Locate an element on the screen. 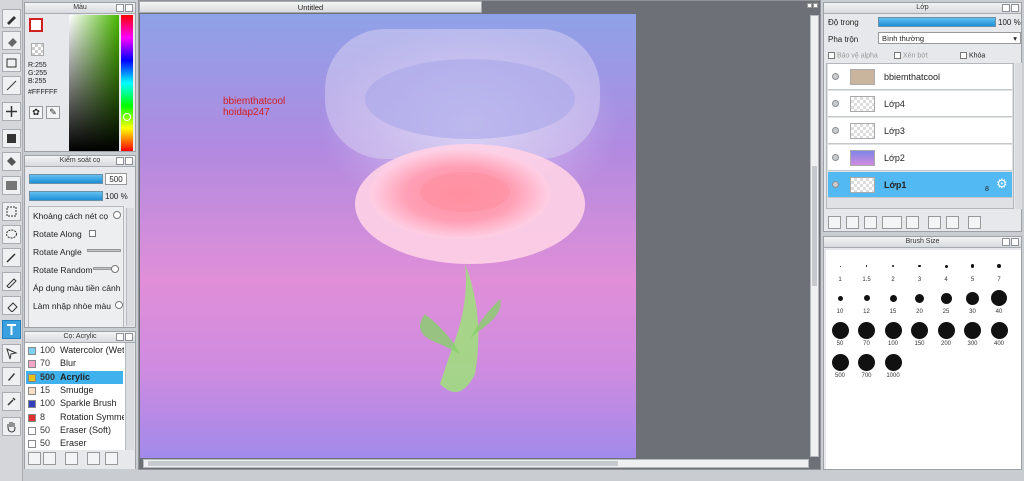  eyedropper-icon is located at coordinates (11, 401).